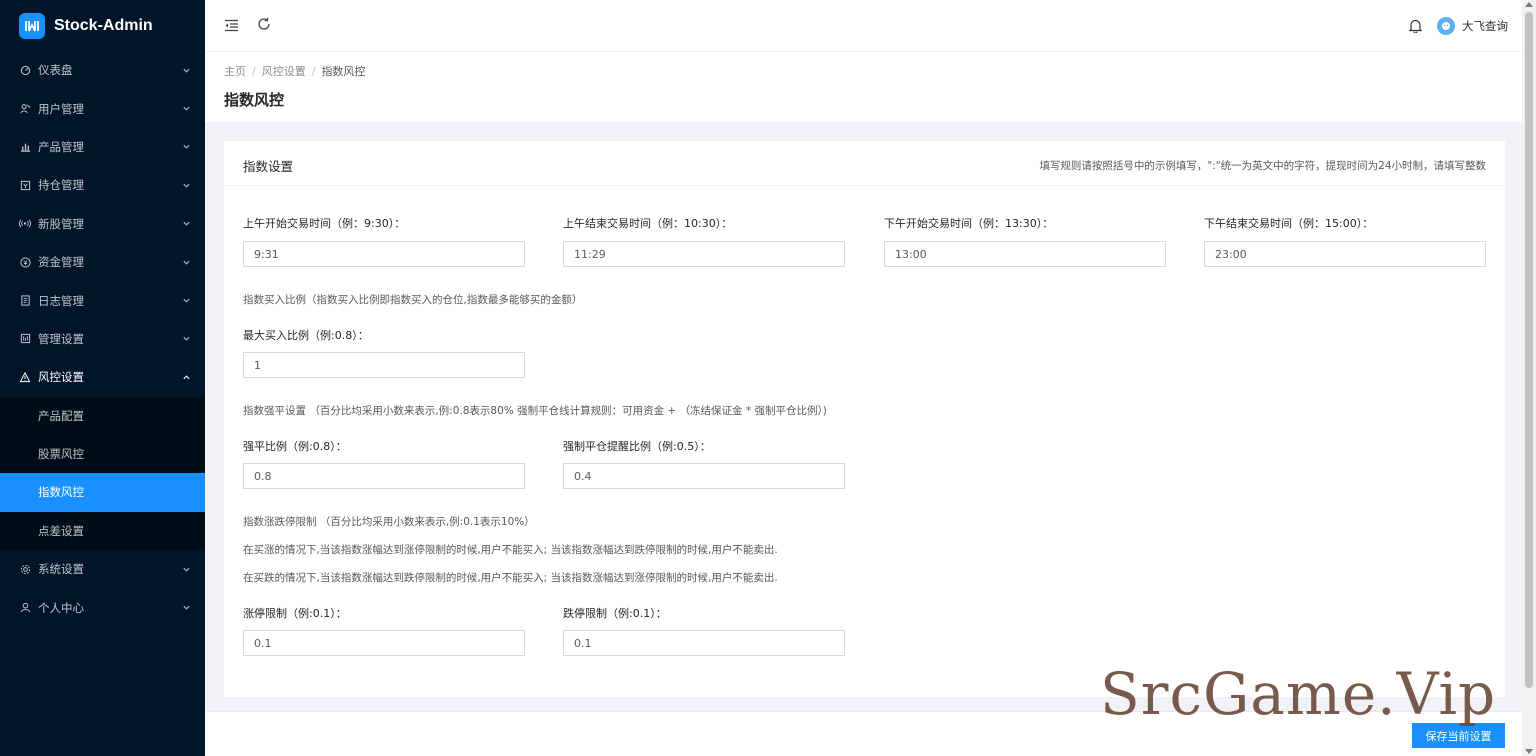  What do you see at coordinates (704, 254) in the screenshot?
I see `am-end-input: 11:29` at bounding box center [704, 254].